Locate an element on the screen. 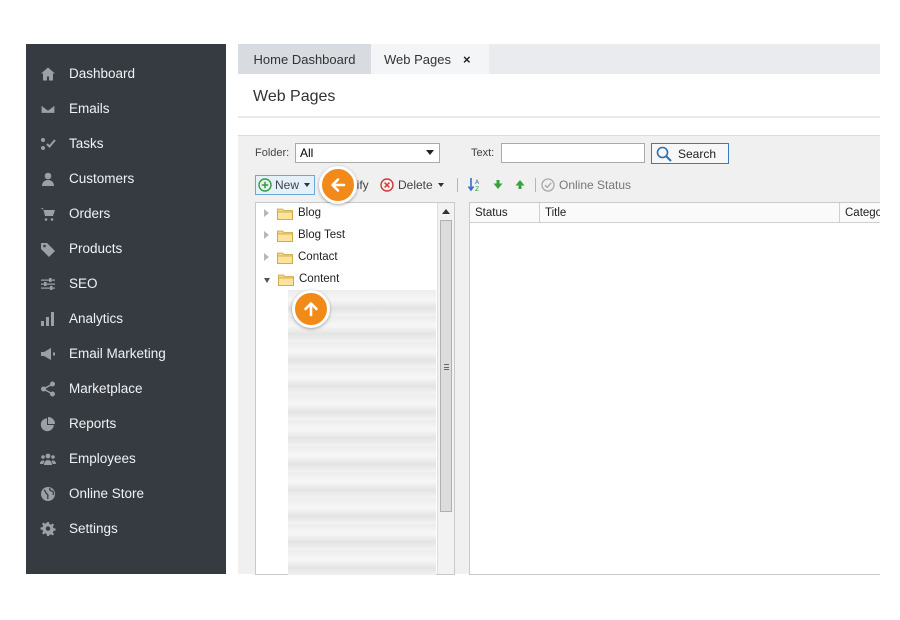 The width and height of the screenshot is (900, 620). check-circle-icon is located at coordinates (548, 185).